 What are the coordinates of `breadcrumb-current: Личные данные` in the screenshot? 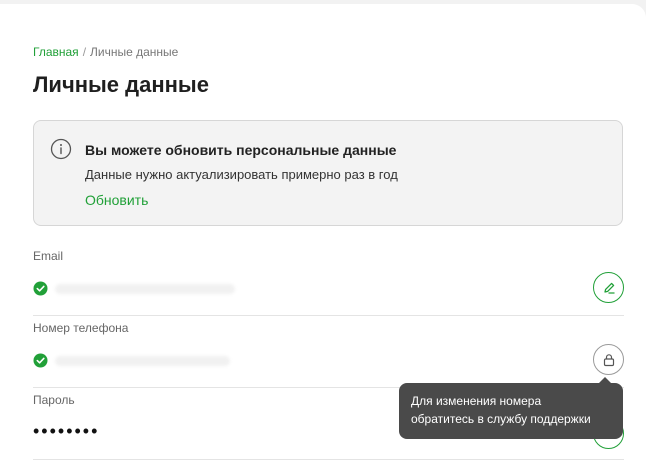 It's located at (134, 52).